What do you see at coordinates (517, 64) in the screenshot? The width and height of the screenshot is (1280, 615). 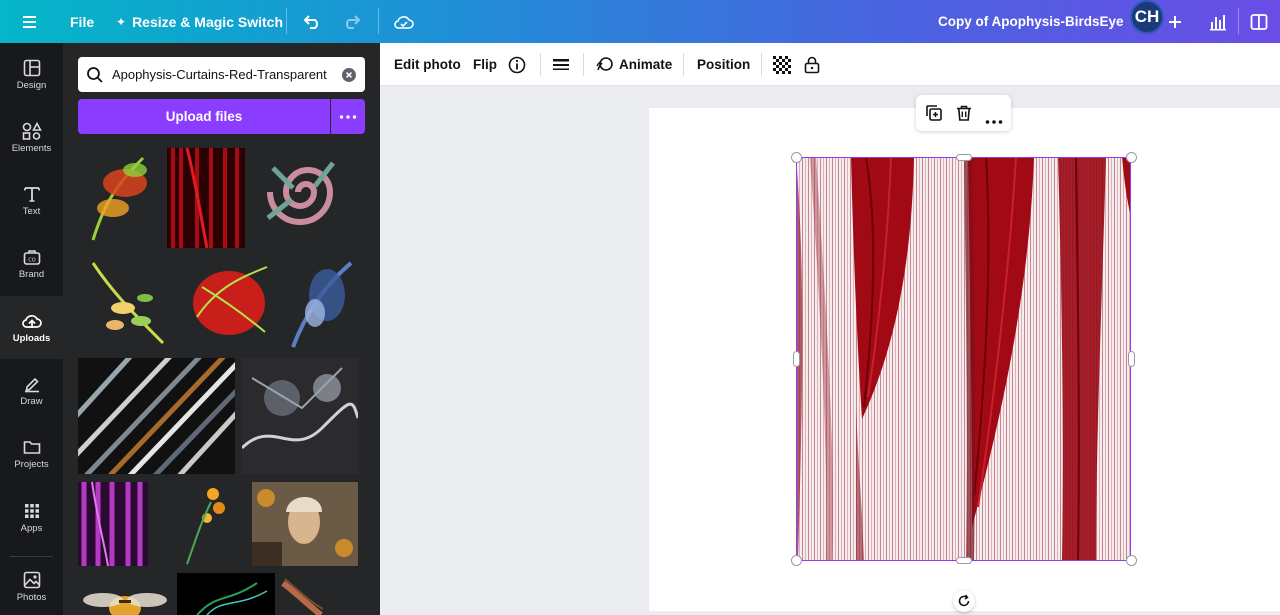 I see `info-icon` at bounding box center [517, 64].